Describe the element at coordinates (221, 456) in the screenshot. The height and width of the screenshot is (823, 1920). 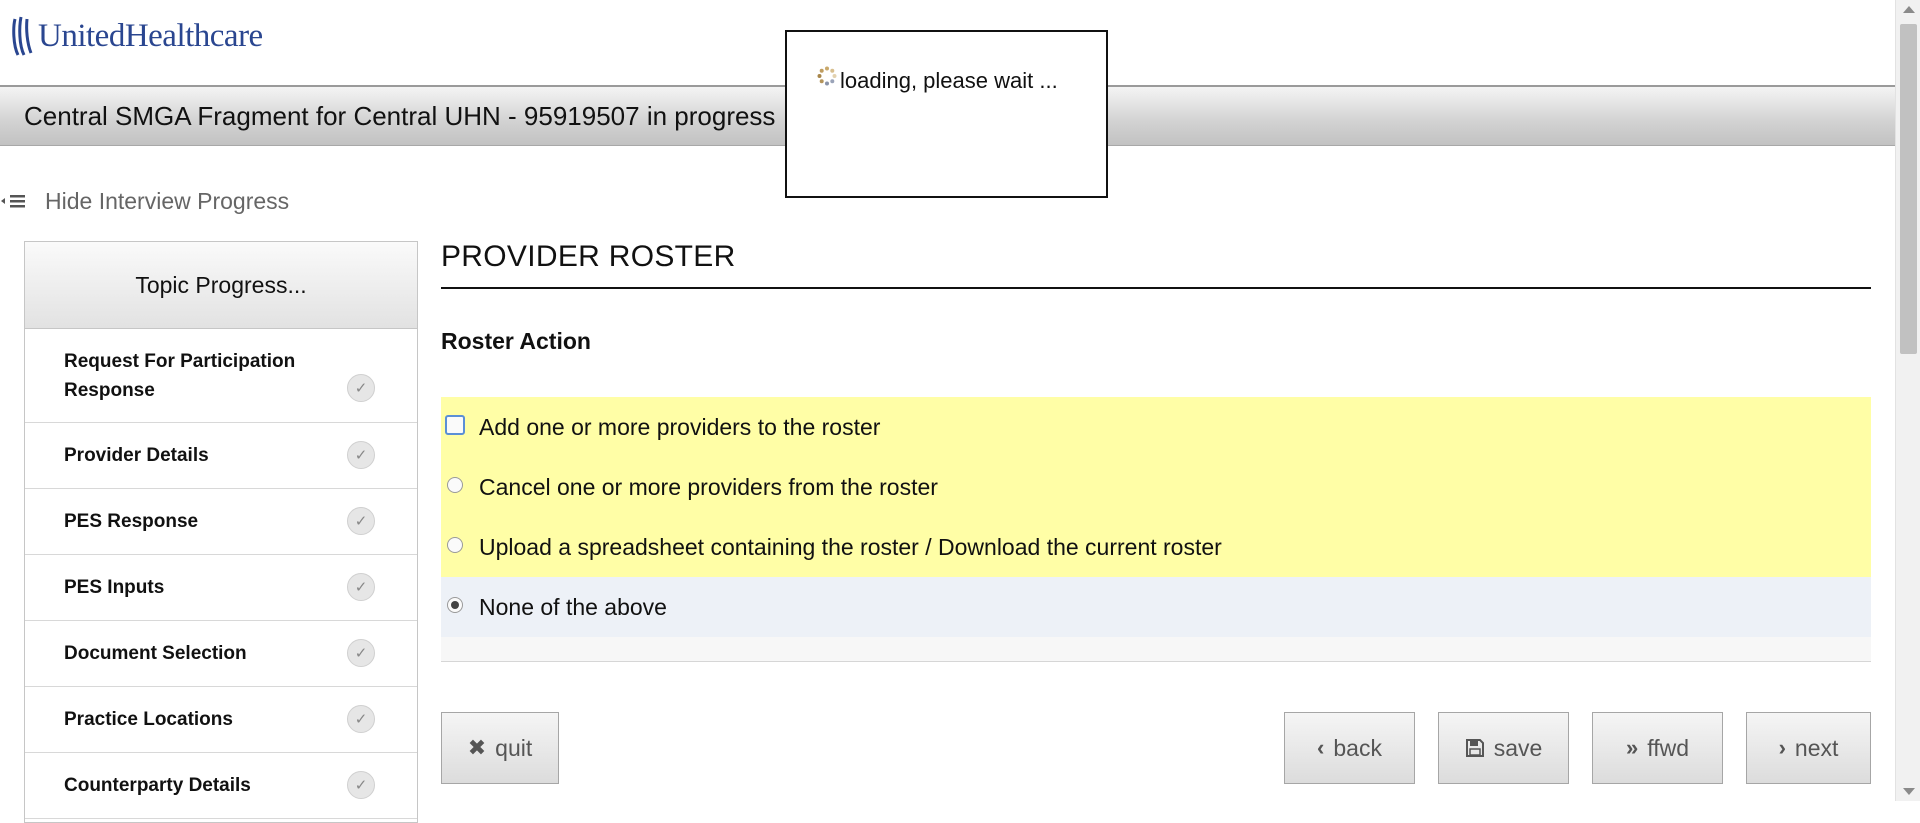
I see `topic-item-provider-details: Provider Details ✓` at that location.